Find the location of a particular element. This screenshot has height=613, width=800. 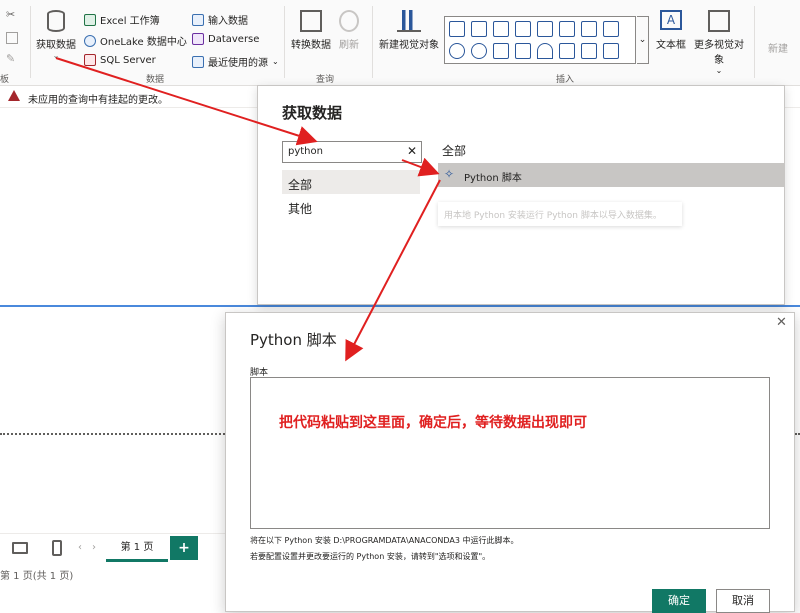

card-icon is located at coordinates (567, 51).